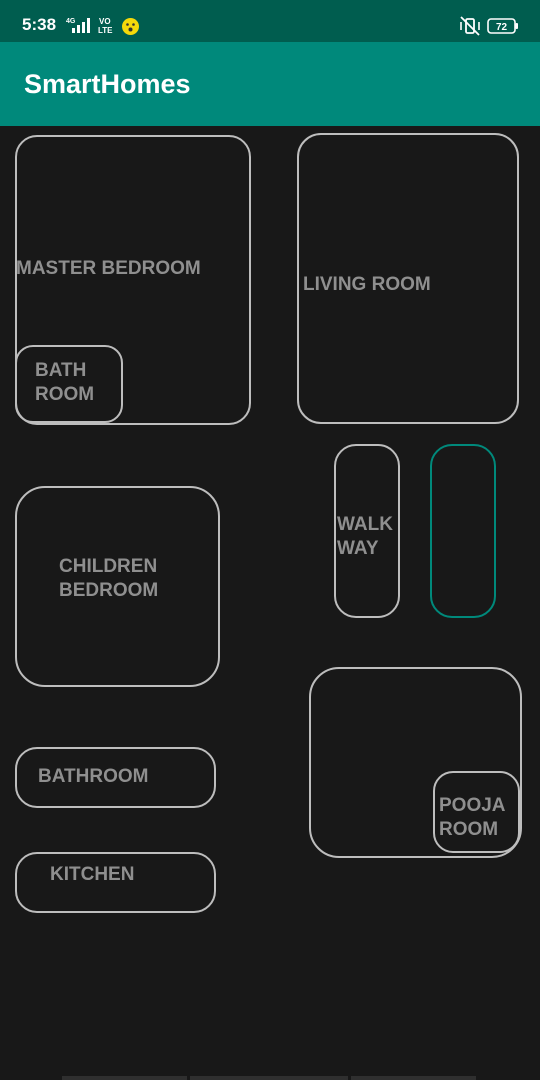 Image resolution: width=540 pixels, height=1080 pixels. What do you see at coordinates (93, 776) in the screenshot?
I see `room-label-bathroom: BATHROOM` at bounding box center [93, 776].